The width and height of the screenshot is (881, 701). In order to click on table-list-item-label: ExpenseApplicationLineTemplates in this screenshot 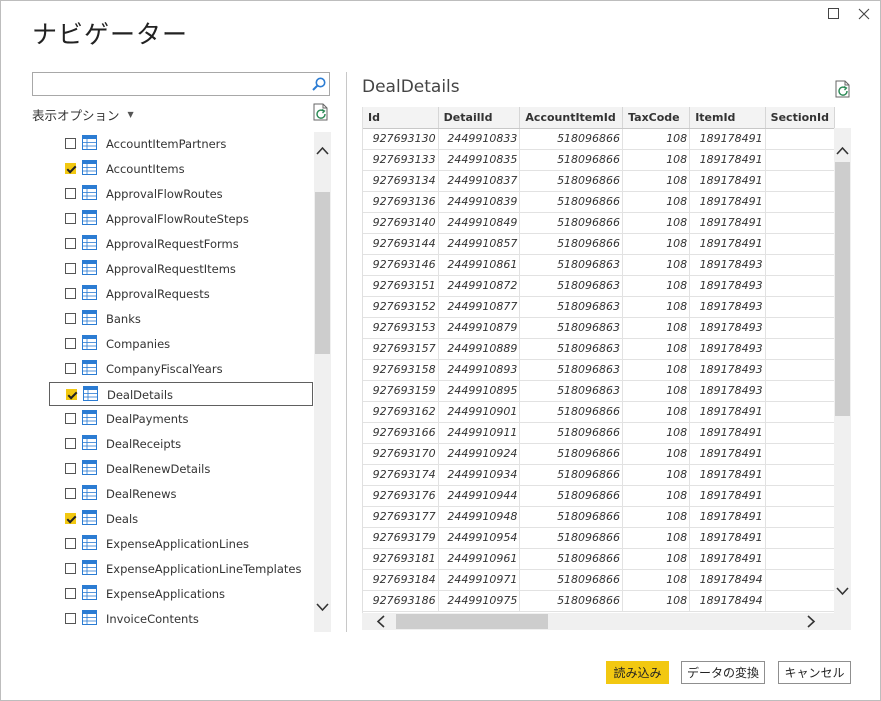, I will do `click(204, 569)`.